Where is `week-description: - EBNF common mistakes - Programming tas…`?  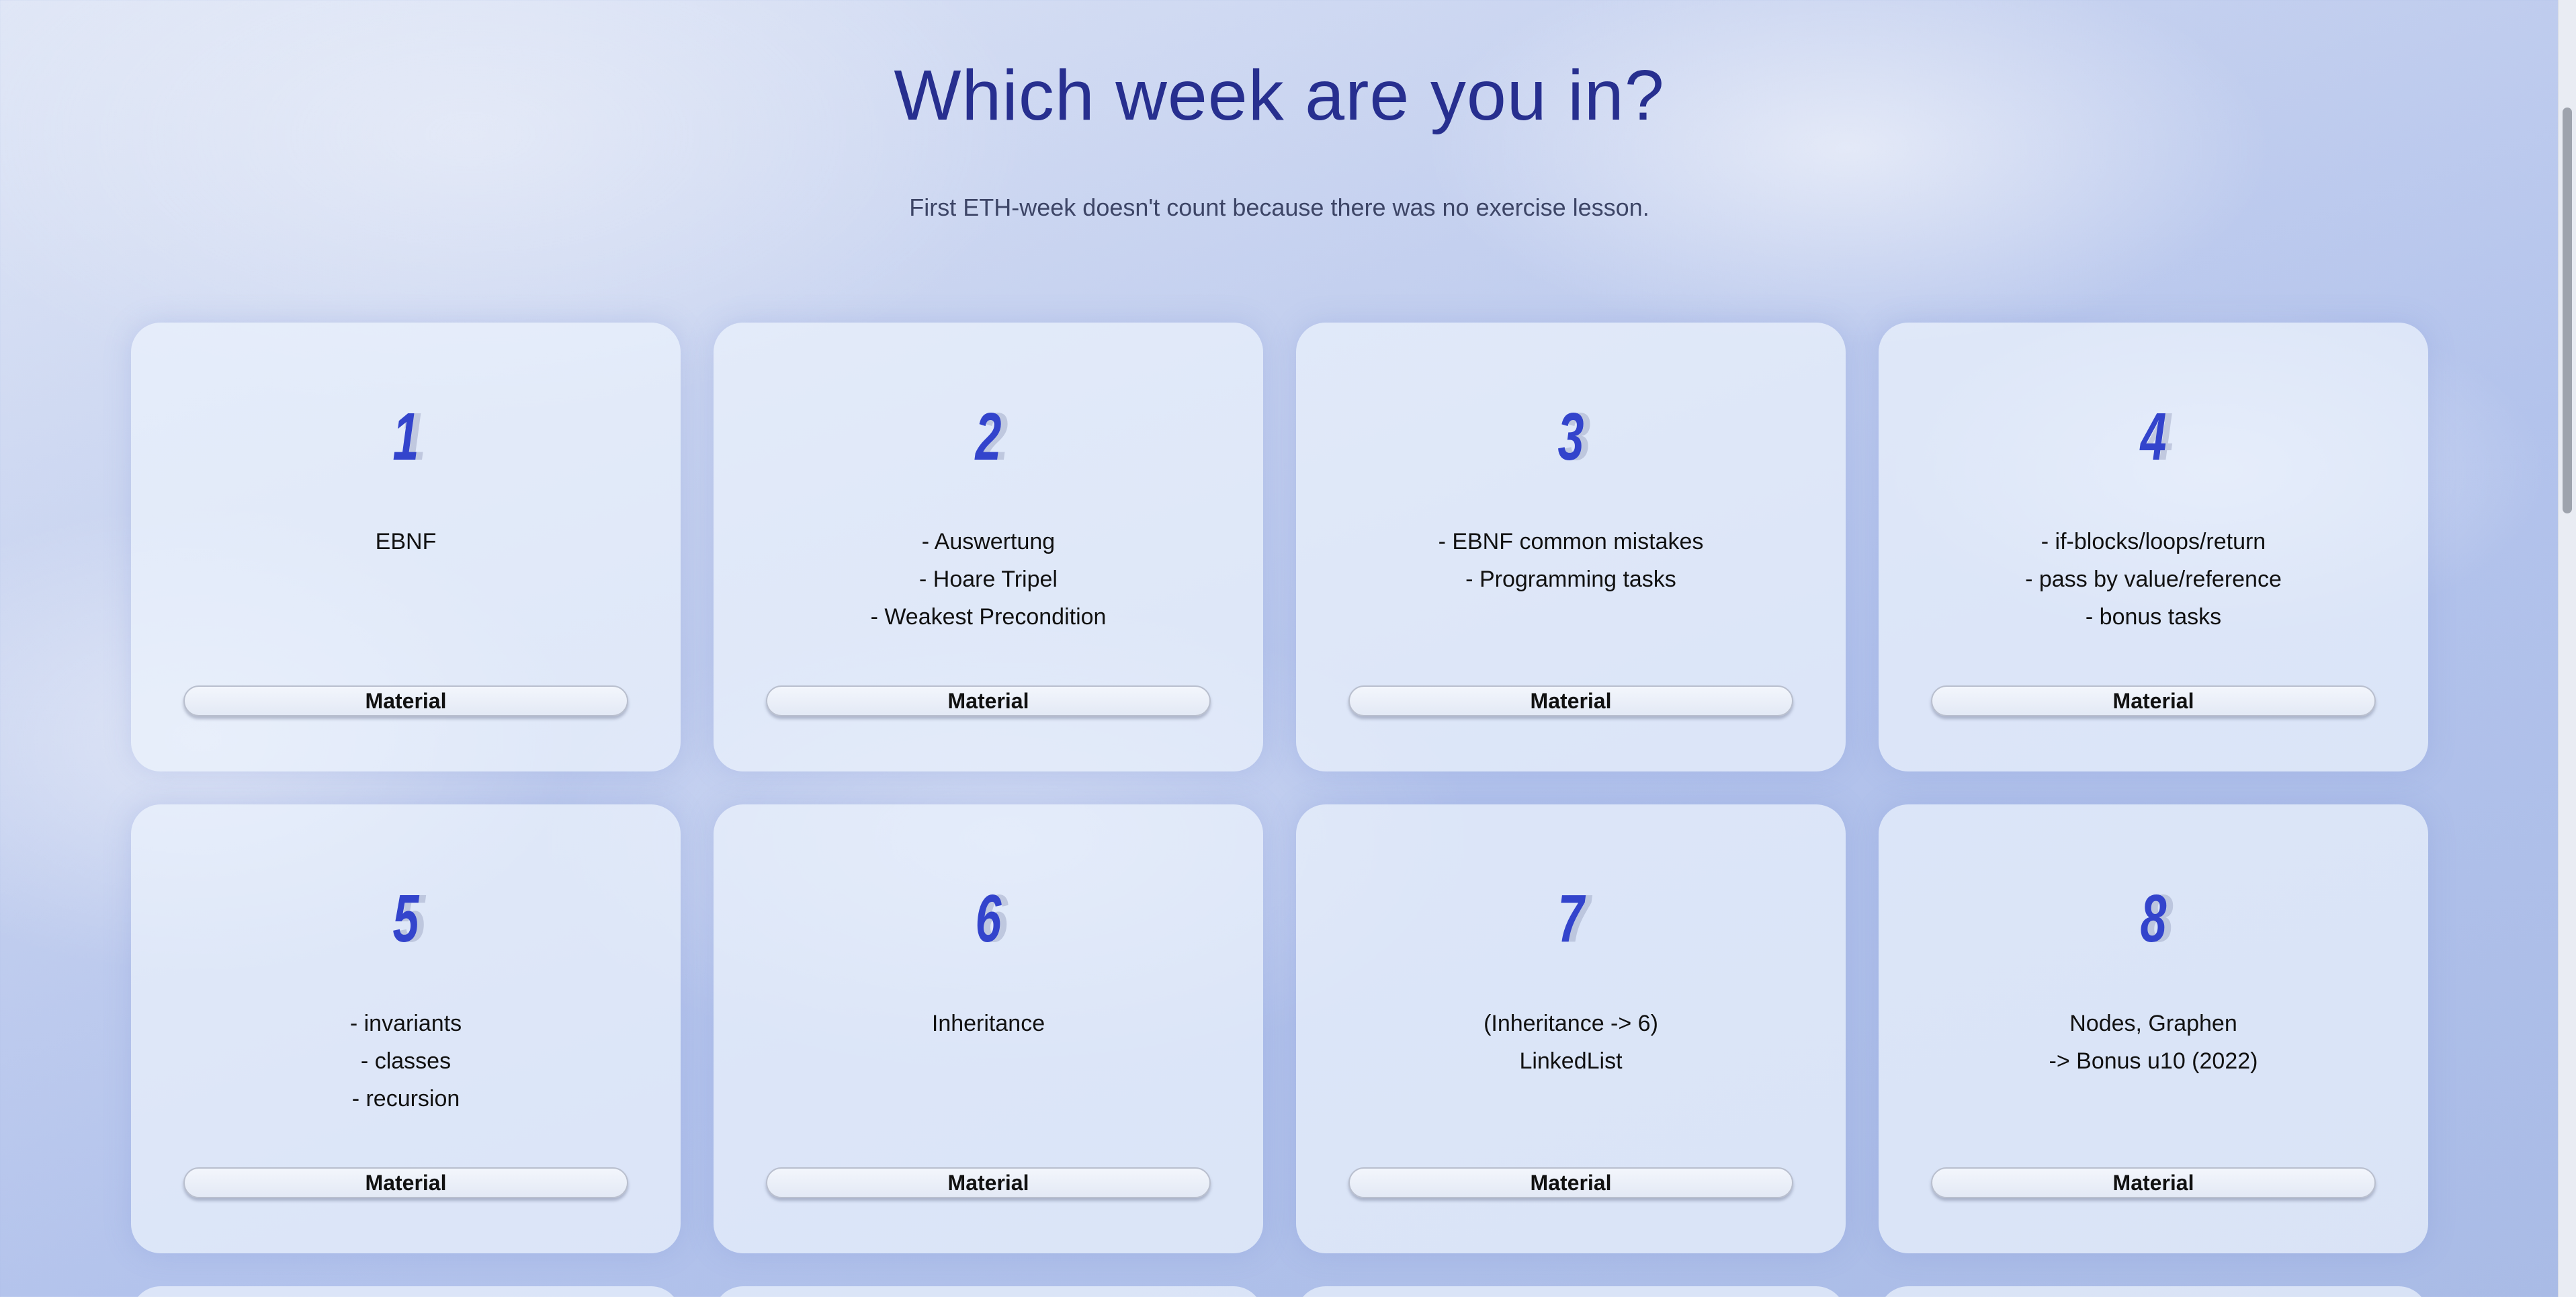
week-description: - EBNF common mistakes - Programming tas… is located at coordinates (1571, 560).